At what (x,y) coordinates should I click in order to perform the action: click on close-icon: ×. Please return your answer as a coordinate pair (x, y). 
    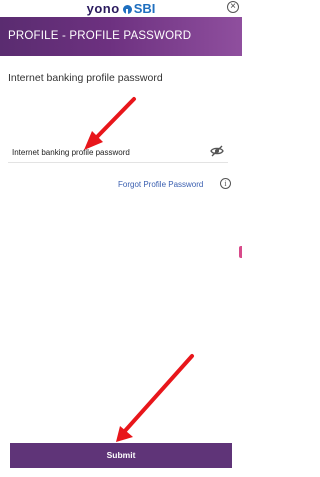
    Looking at the image, I should click on (233, 6).